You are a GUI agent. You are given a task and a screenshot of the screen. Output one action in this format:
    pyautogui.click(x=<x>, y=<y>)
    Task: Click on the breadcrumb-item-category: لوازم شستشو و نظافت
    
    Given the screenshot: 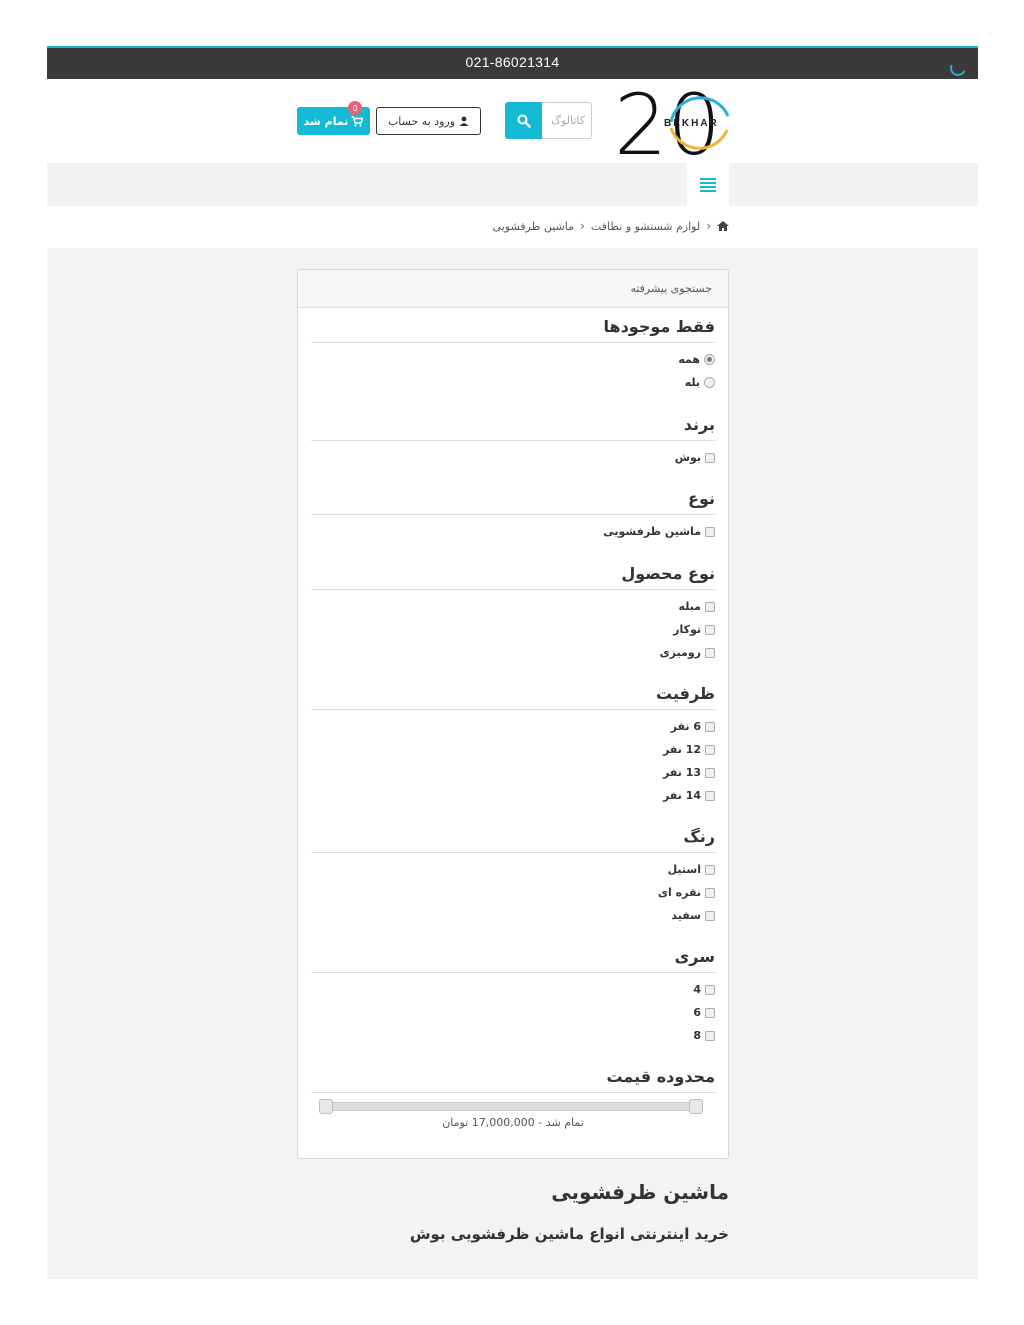 What is the action you would take?
    pyautogui.click(x=645, y=226)
    